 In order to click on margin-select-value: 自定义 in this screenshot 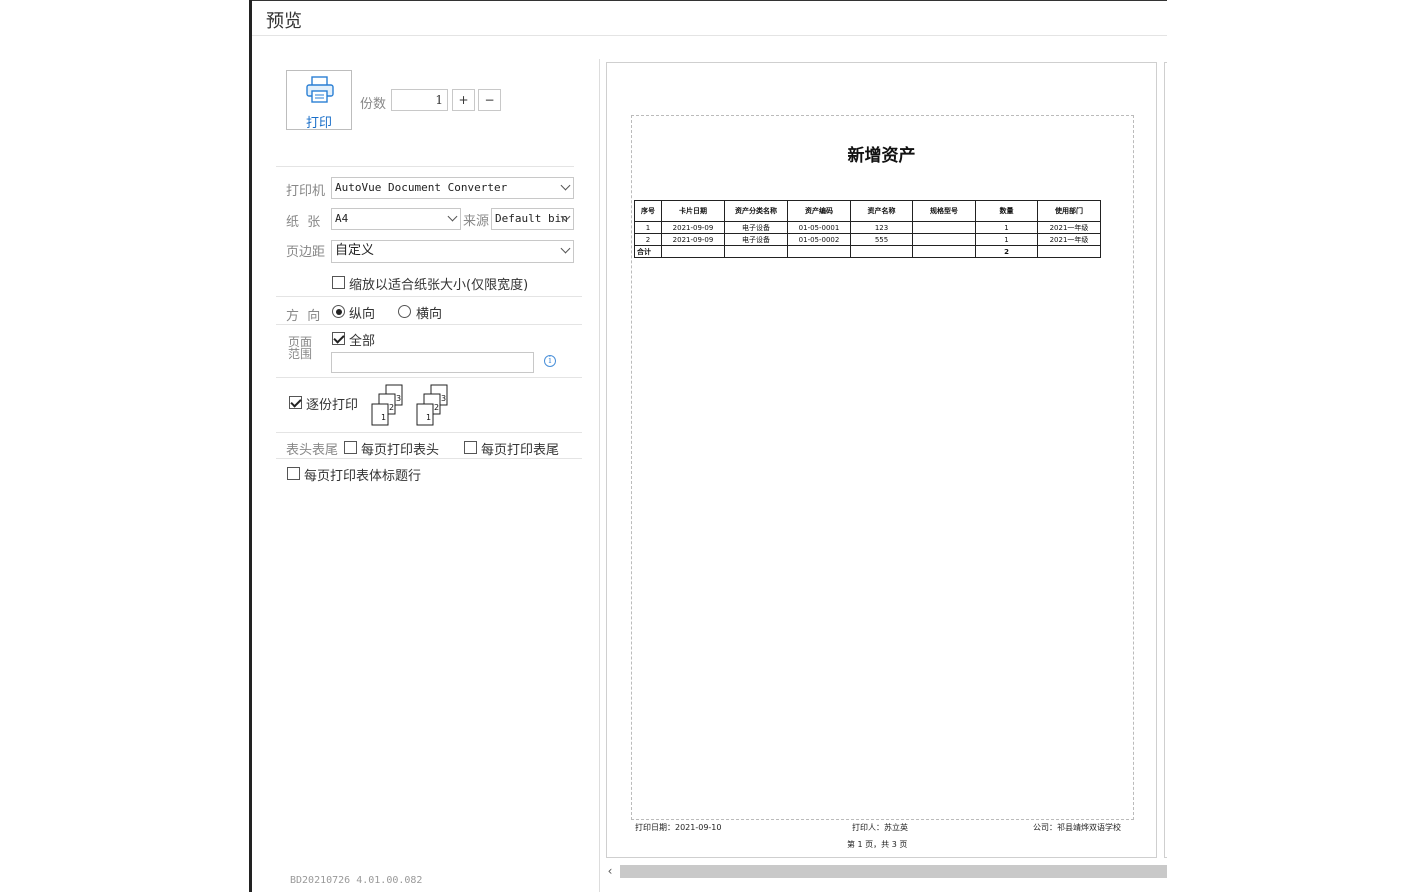, I will do `click(355, 250)`.